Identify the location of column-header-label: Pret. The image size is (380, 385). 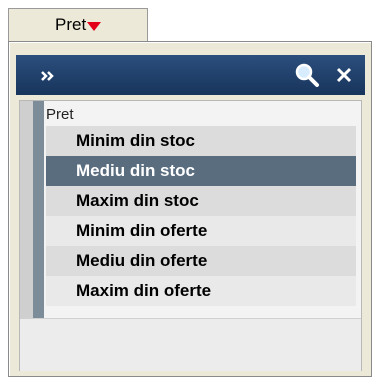
(71, 24).